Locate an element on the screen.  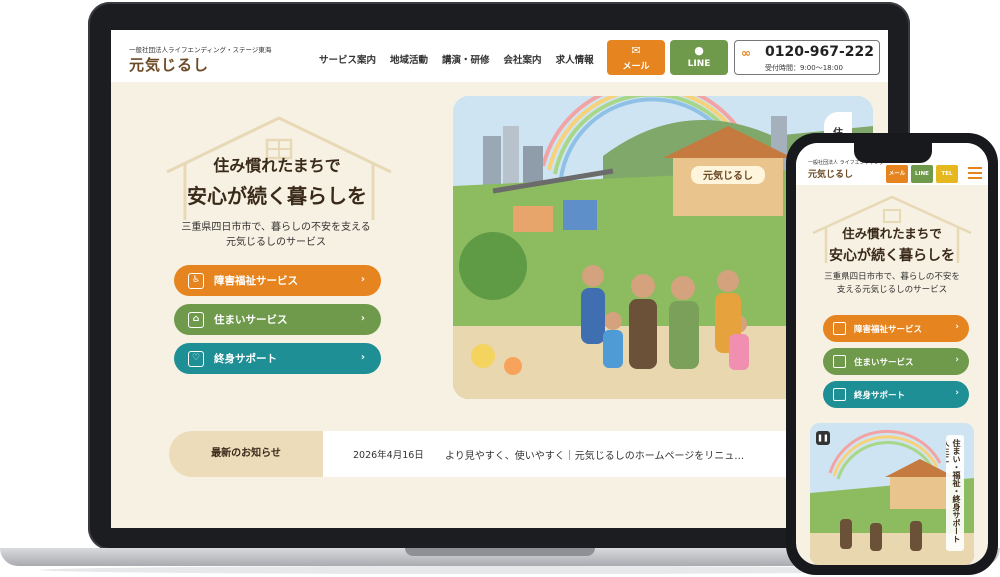
news-label: 最新のお知らせ is located at coordinates (246, 454).